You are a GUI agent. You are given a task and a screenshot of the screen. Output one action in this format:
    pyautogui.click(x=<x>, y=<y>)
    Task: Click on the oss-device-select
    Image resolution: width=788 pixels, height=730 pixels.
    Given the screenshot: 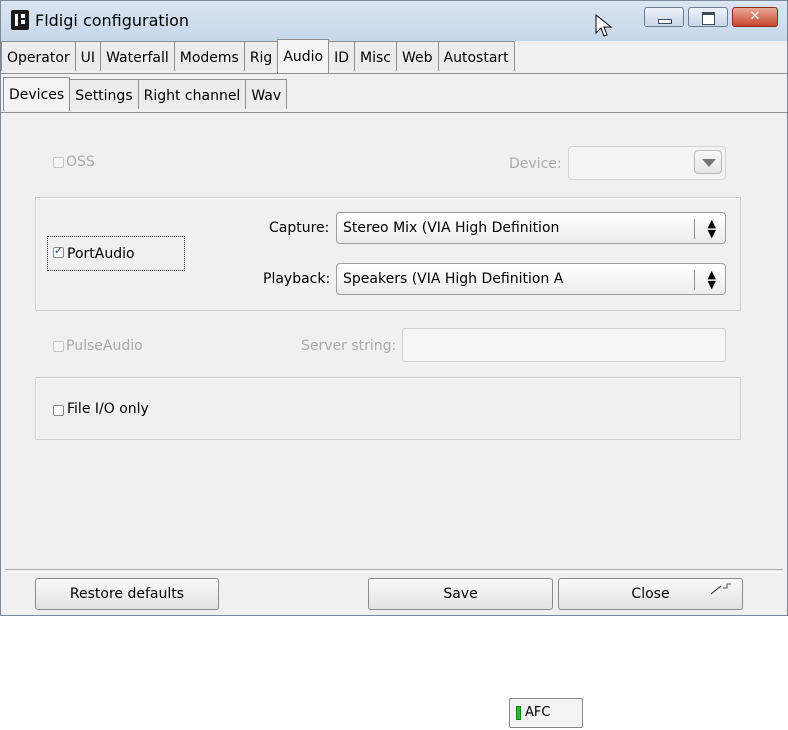 What is the action you would take?
    pyautogui.click(x=647, y=163)
    